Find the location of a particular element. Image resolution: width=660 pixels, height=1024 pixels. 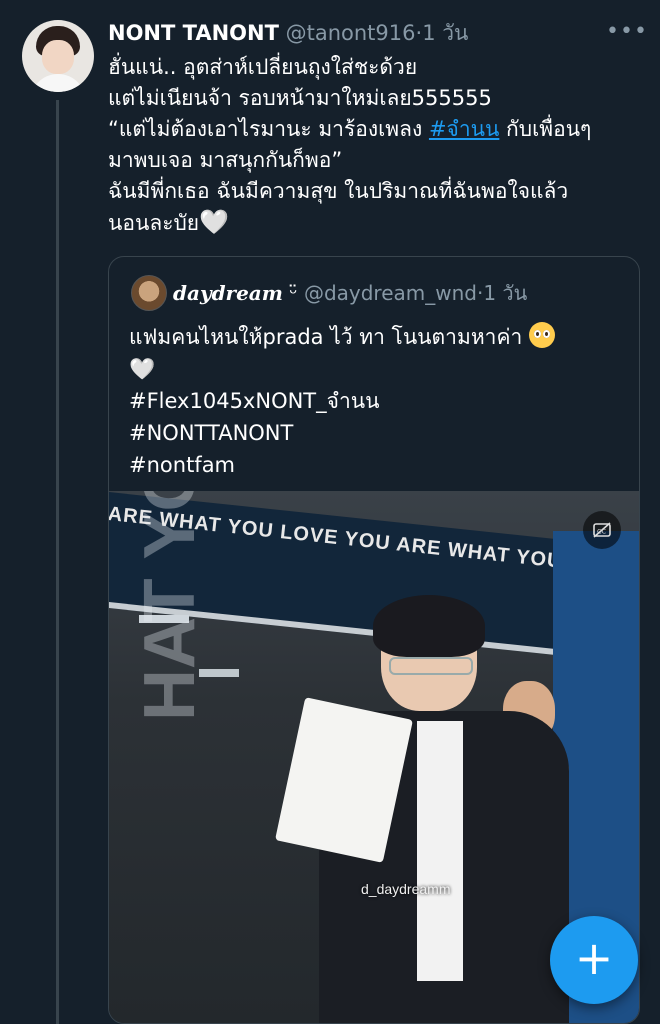

quote-text-segment: แฟมคนไหนให้prada ไว้ ทา โนนตามหาค่า is located at coordinates (329, 337).